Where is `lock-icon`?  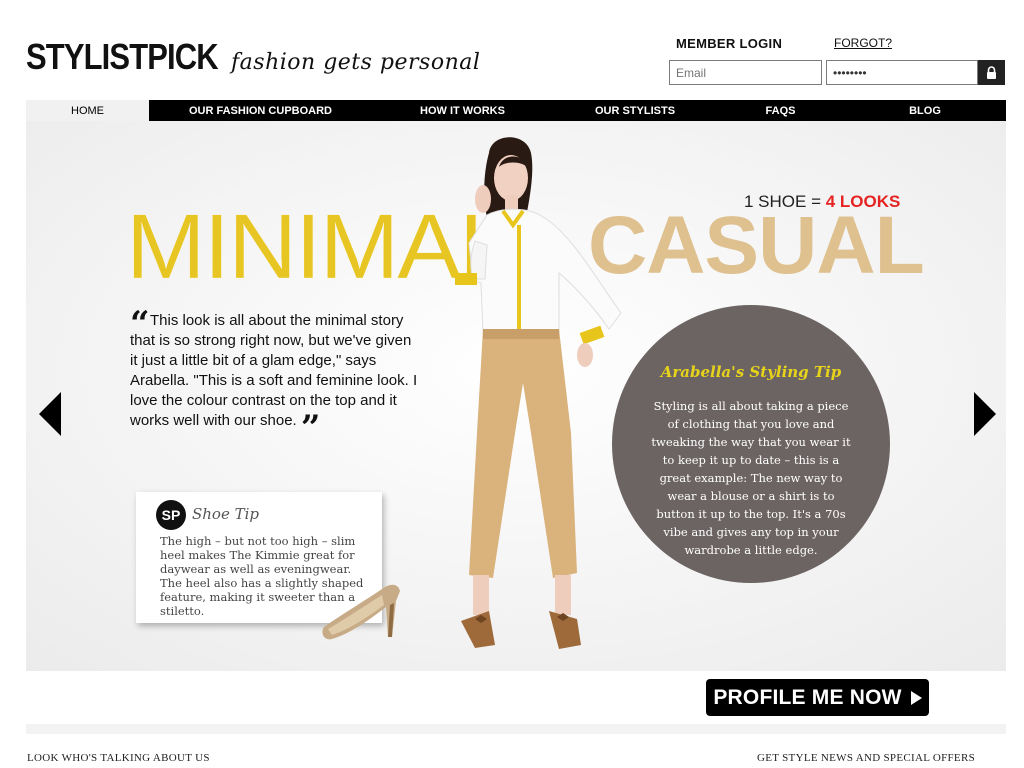
lock-icon is located at coordinates (991, 72).